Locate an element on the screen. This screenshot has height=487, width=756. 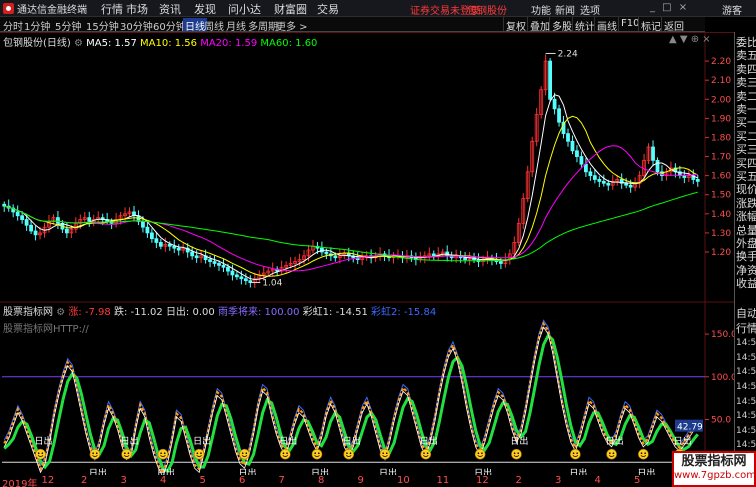
toolbar-multi-stock: 多股 is located at coordinates (561, 24).